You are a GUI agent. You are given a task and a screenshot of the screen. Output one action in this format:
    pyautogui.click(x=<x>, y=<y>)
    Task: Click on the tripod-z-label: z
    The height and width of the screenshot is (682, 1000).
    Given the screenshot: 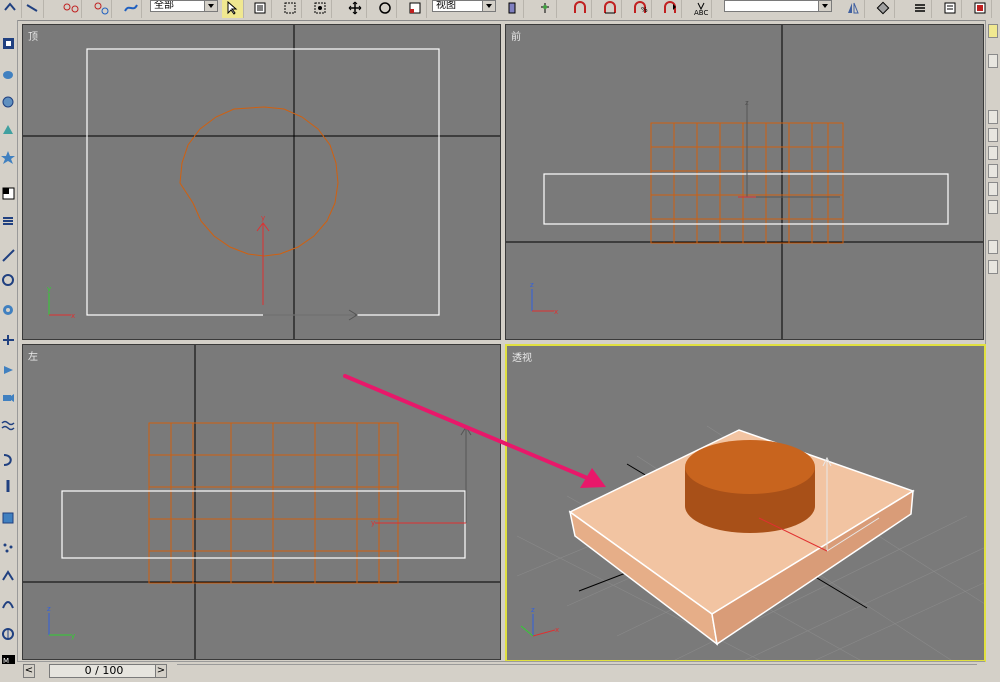 What is the action you would take?
    pyautogui.click(x=49, y=609)
    